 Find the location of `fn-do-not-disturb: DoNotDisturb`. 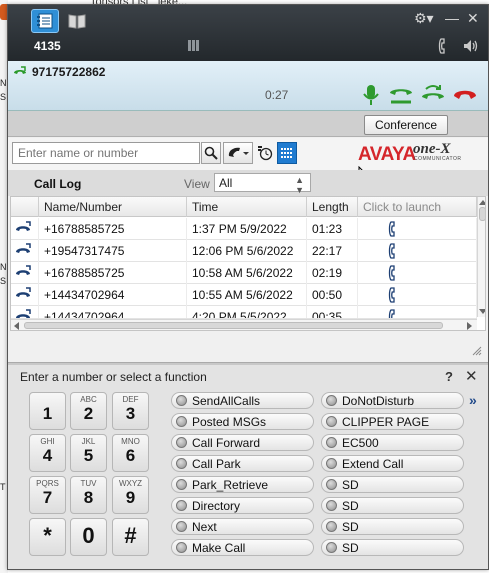

fn-do-not-disturb: DoNotDisturb is located at coordinates (392, 400).